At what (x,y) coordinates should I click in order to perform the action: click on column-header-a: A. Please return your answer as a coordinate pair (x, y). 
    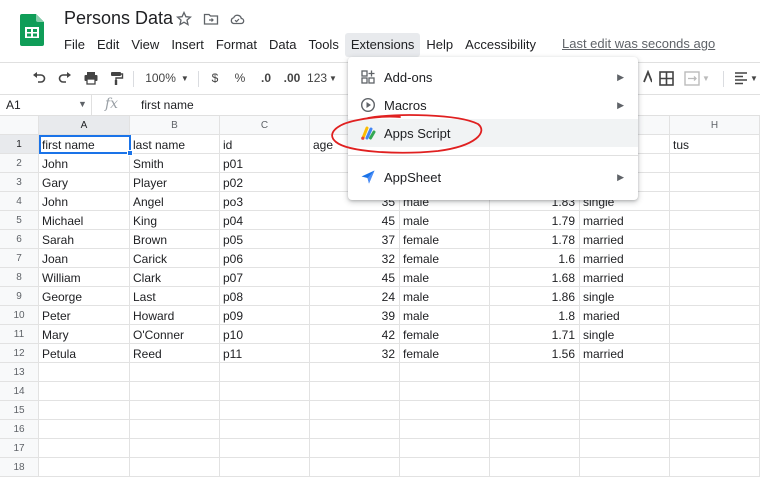
    Looking at the image, I should click on (84, 125).